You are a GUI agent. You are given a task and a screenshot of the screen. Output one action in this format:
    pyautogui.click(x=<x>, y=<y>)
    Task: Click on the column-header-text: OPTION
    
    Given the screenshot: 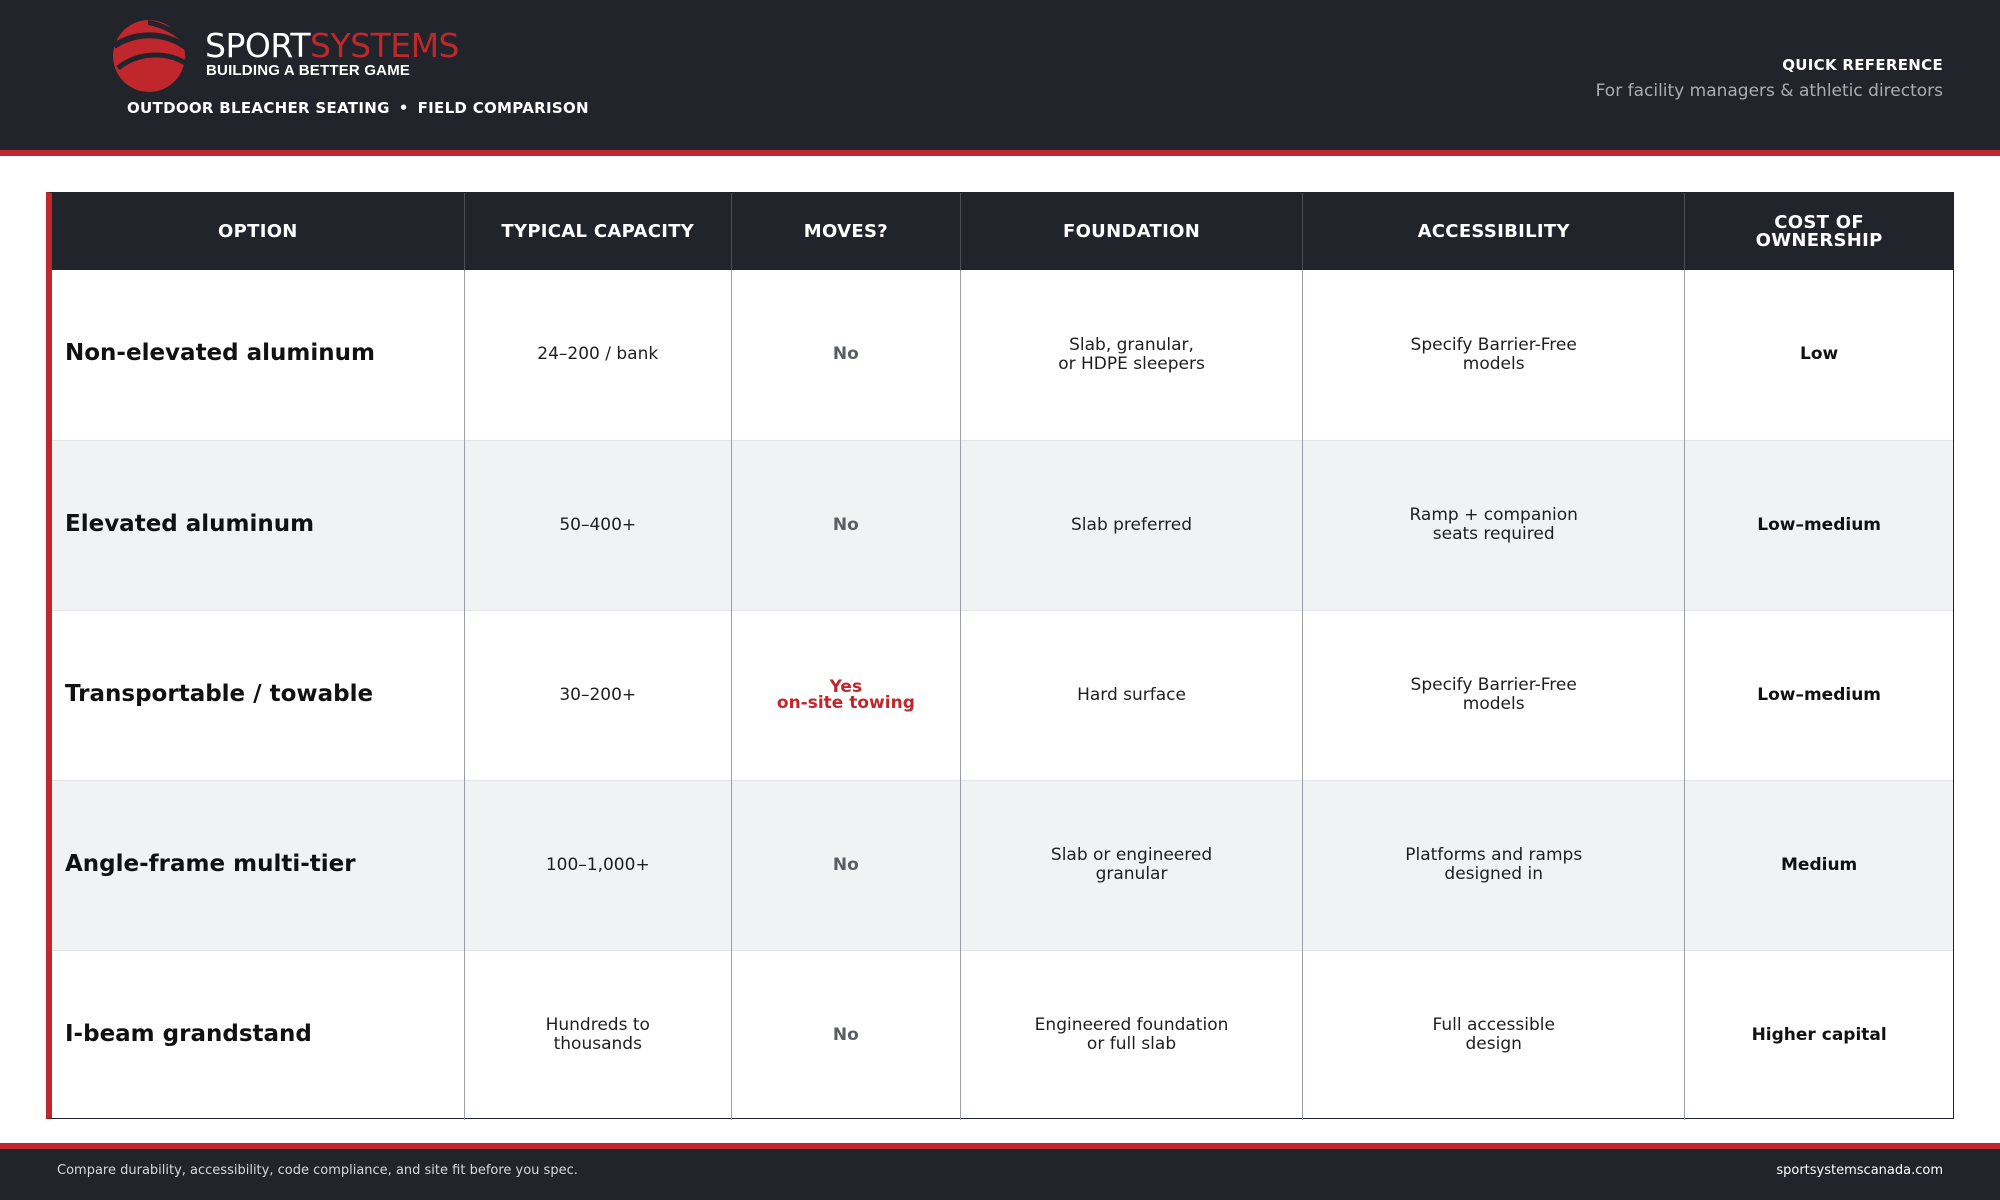 What is the action you would take?
    pyautogui.click(x=258, y=231)
    